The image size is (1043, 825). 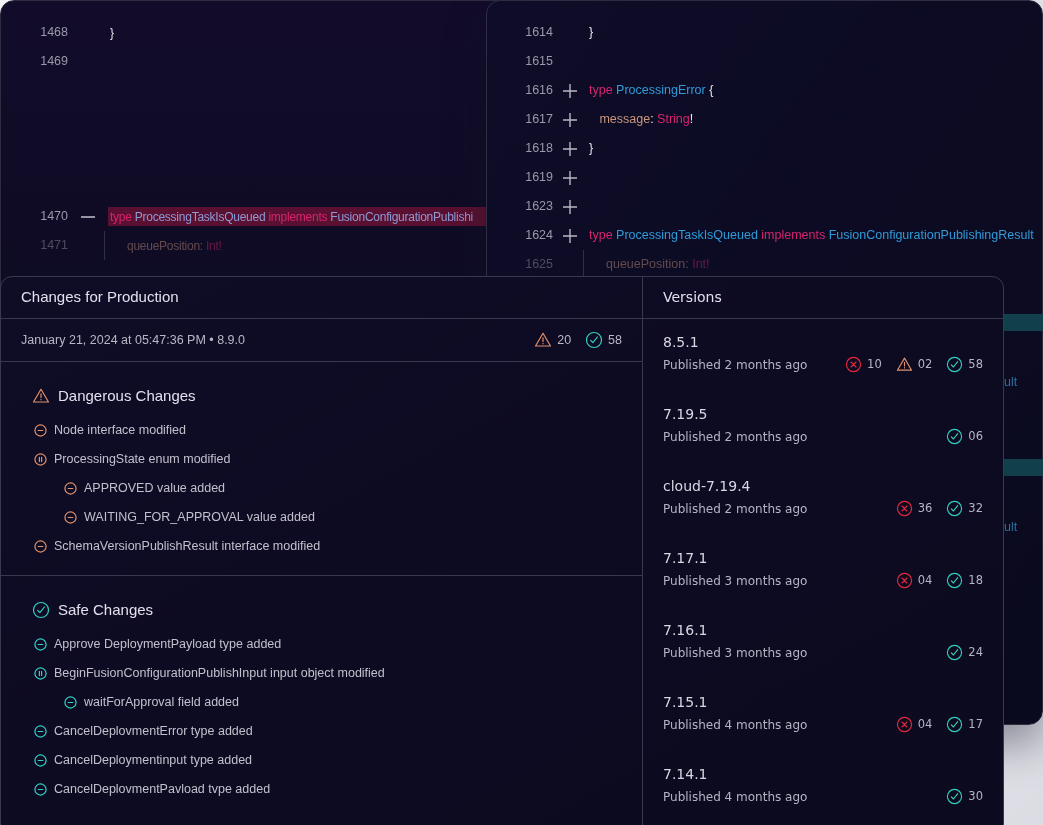 I want to click on line-number: 1468, so click(x=53, y=33).